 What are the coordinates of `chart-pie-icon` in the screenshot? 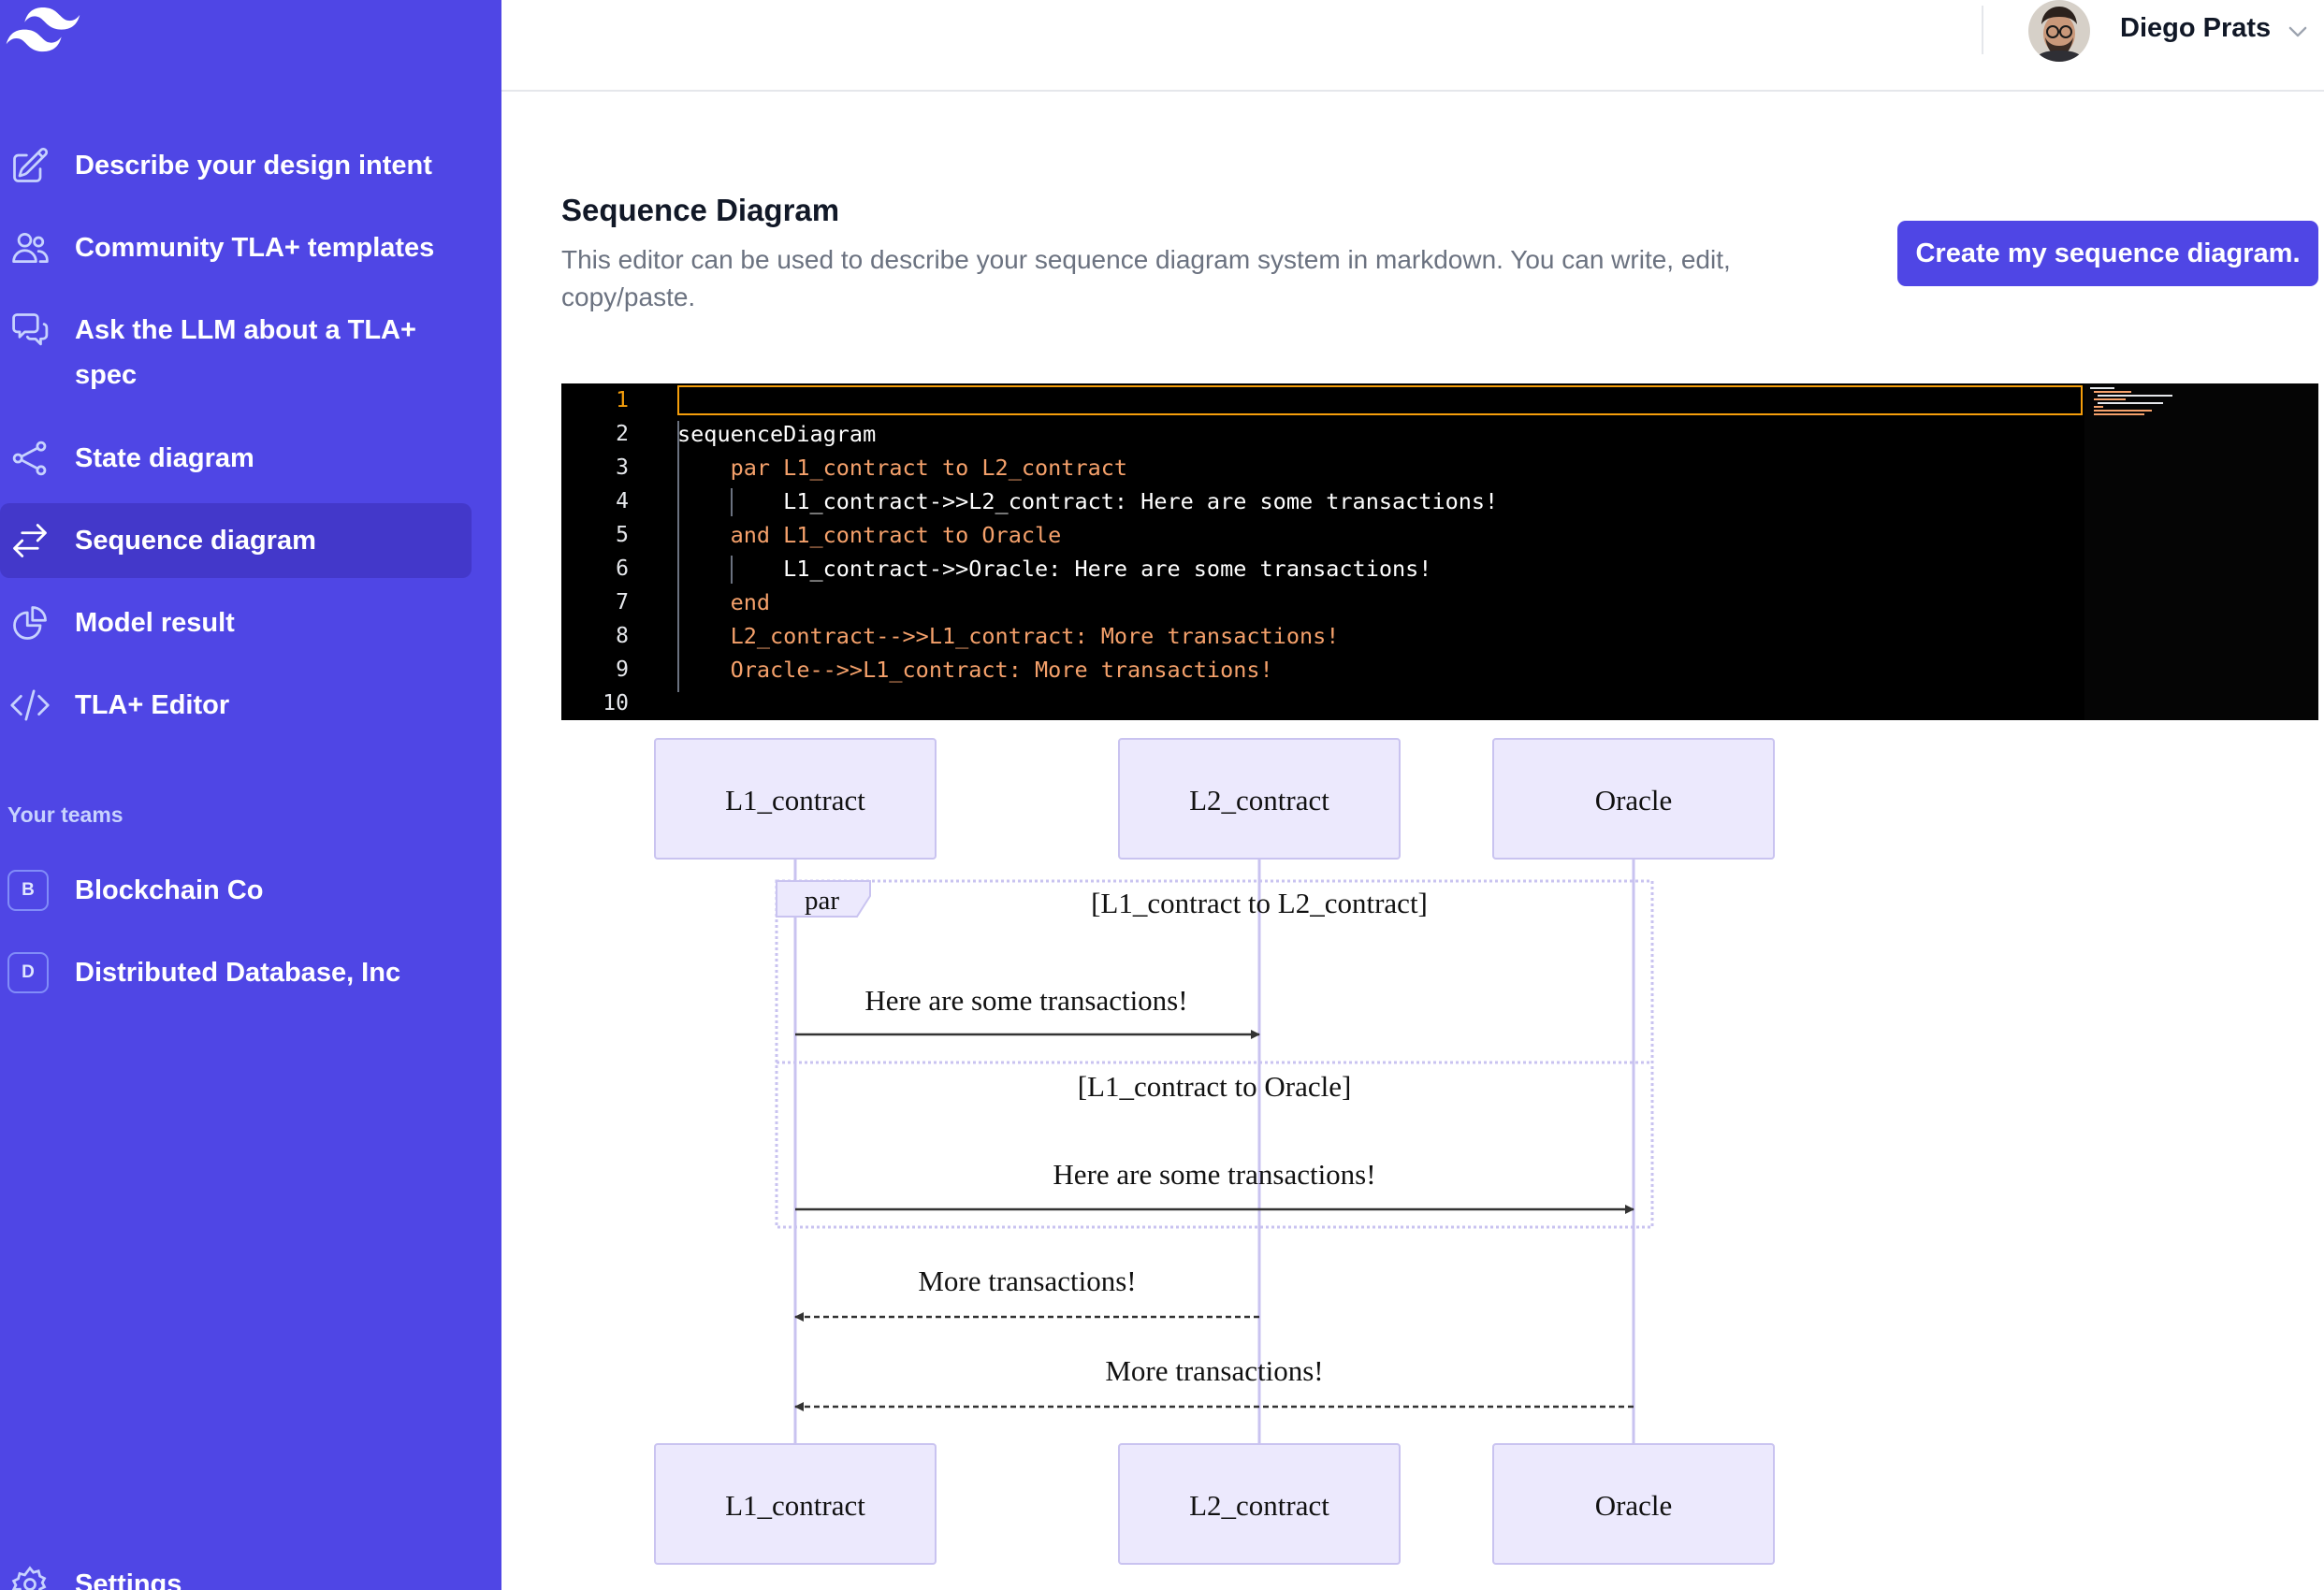 It's located at (30, 622).